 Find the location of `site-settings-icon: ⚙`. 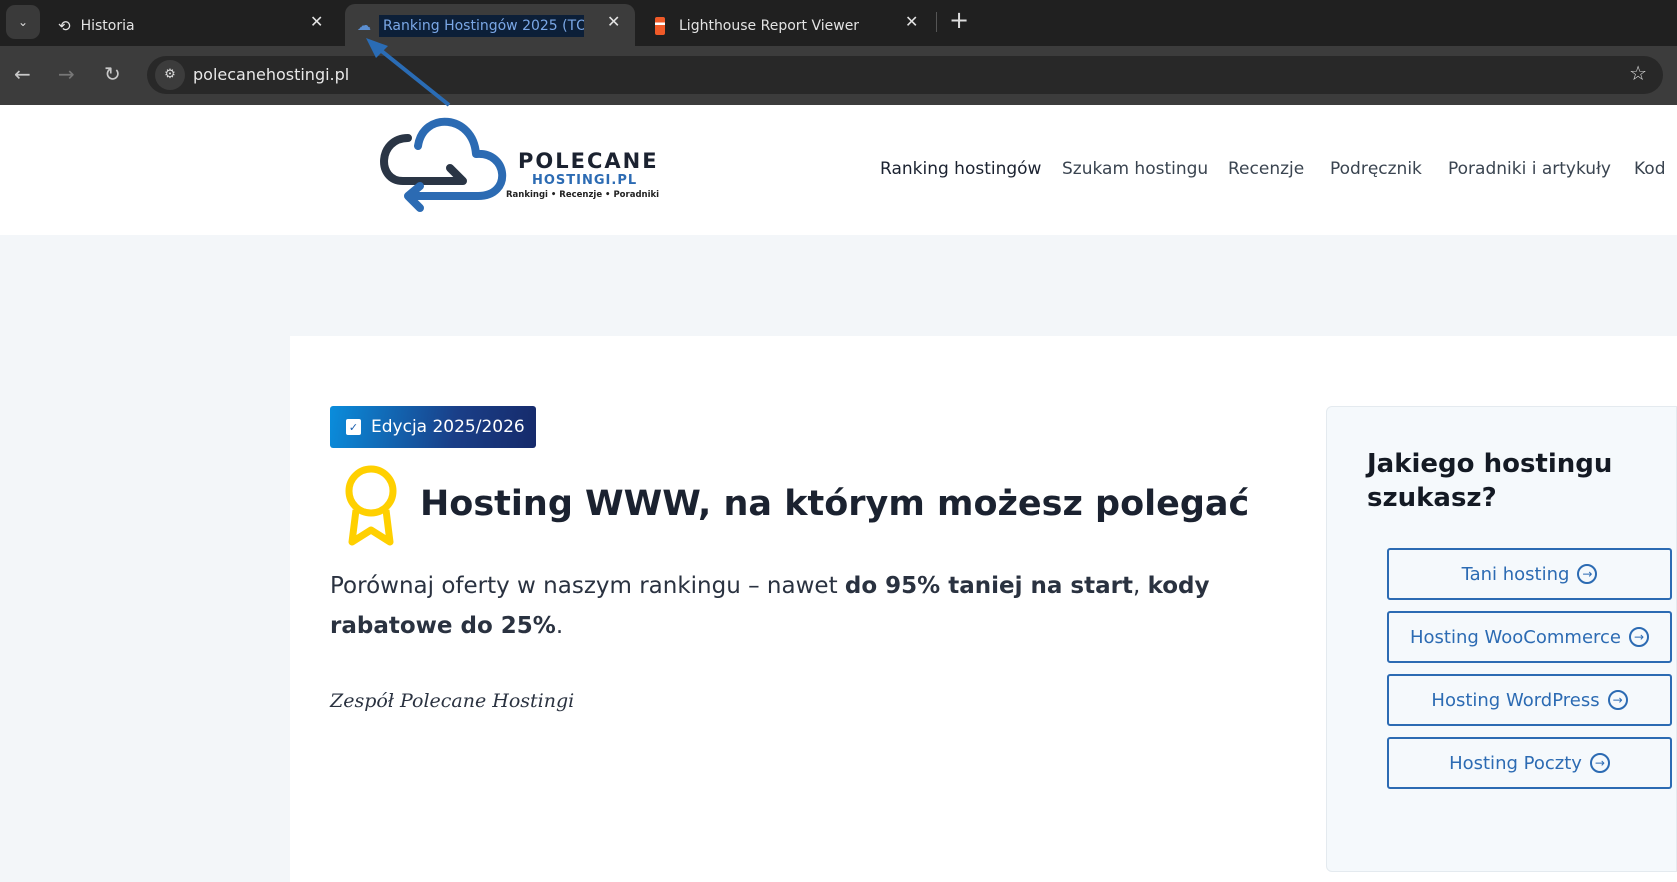

site-settings-icon: ⚙ is located at coordinates (170, 75).